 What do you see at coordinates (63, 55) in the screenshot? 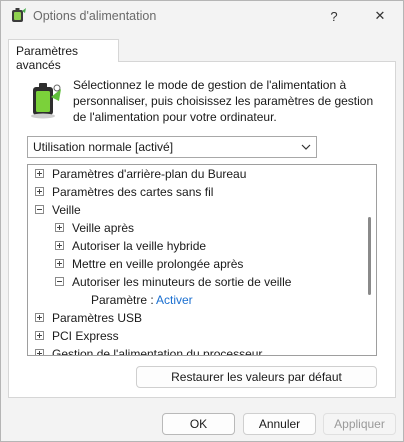
I see `tab-advanced-settings: Paramètres avancés` at bounding box center [63, 55].